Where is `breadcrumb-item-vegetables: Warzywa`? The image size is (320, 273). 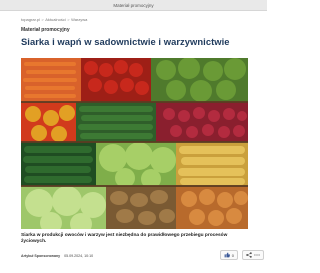
breadcrumb-item-vegetables: Warzywa is located at coordinates (79, 19).